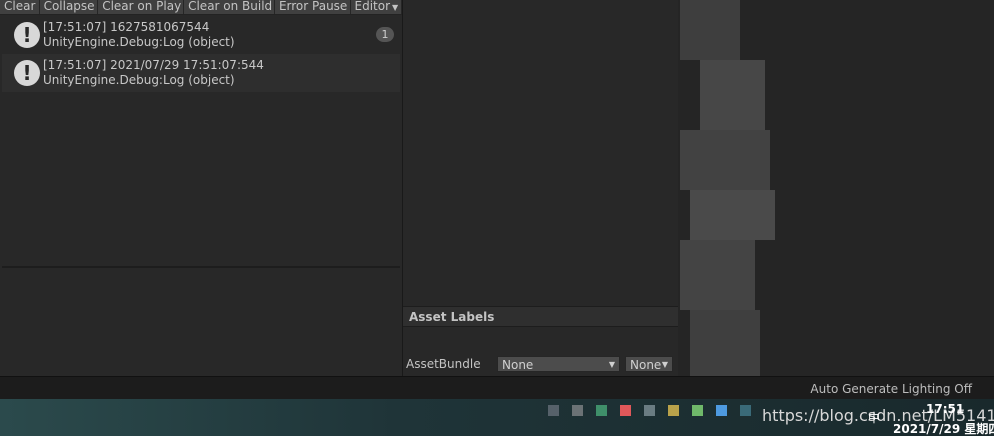  What do you see at coordinates (540, 316) in the screenshot?
I see `asset-labels-header: Asset Labels` at bounding box center [540, 316].